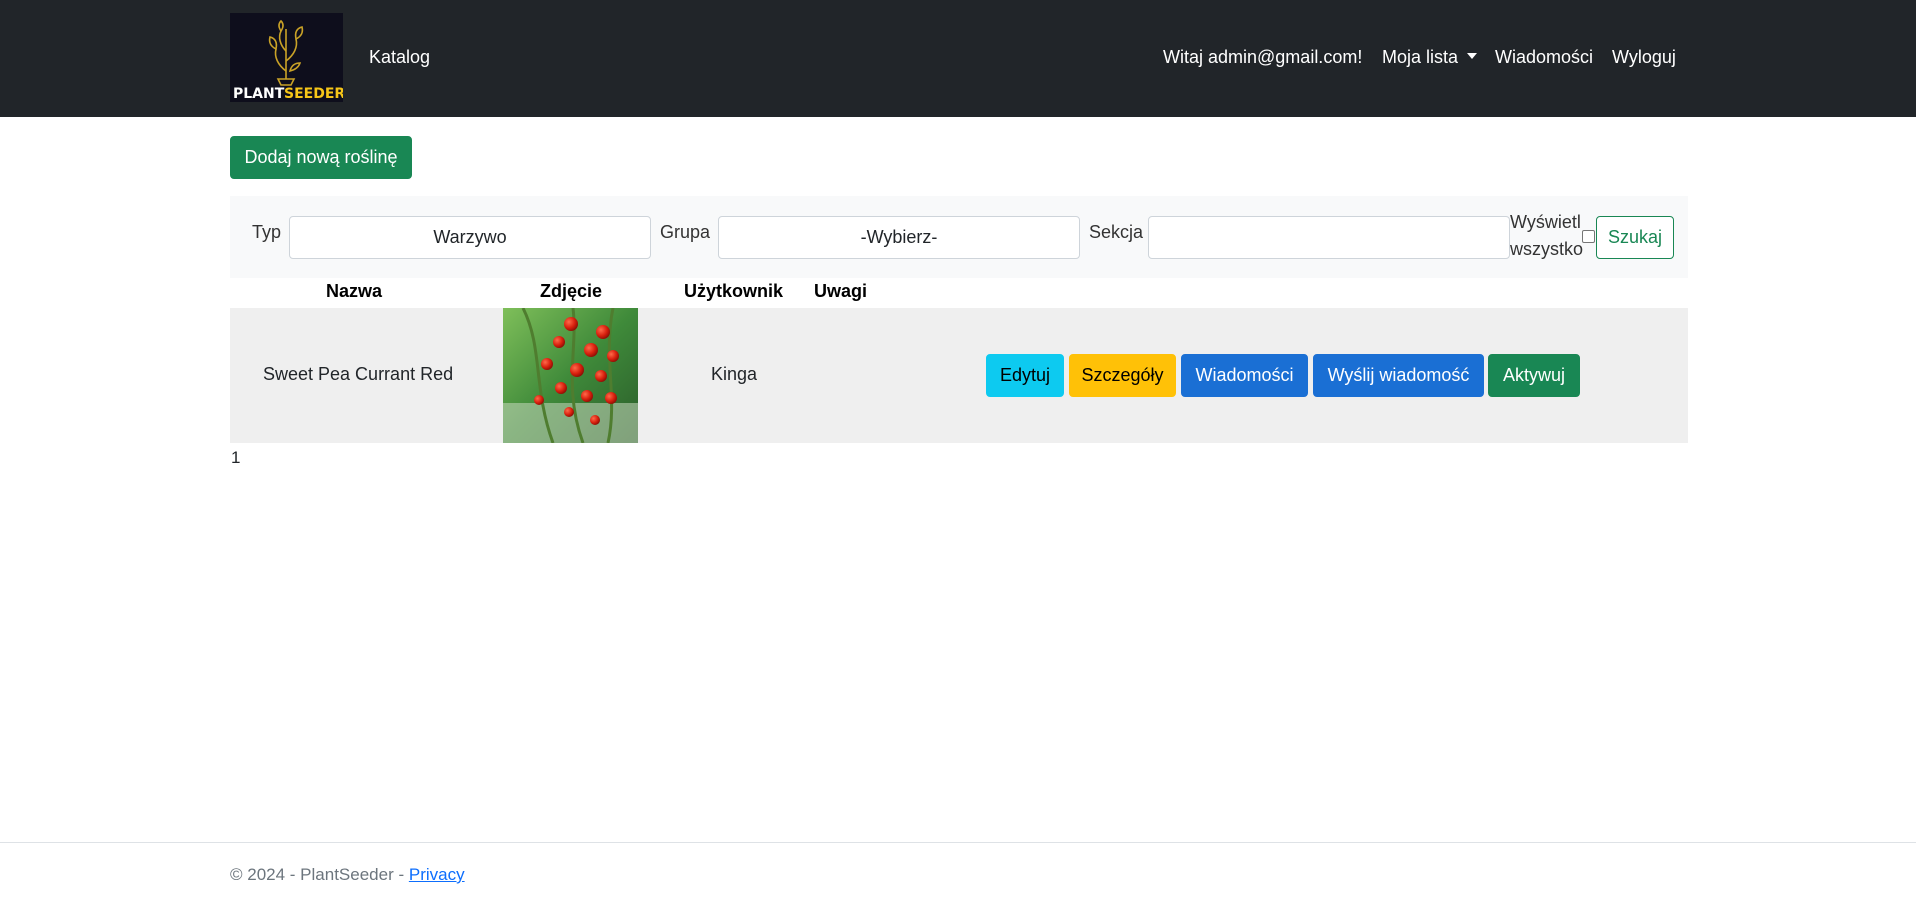 The image size is (1916, 906). Describe the element at coordinates (1635, 237) in the screenshot. I see `search-button: Szukaj` at that location.